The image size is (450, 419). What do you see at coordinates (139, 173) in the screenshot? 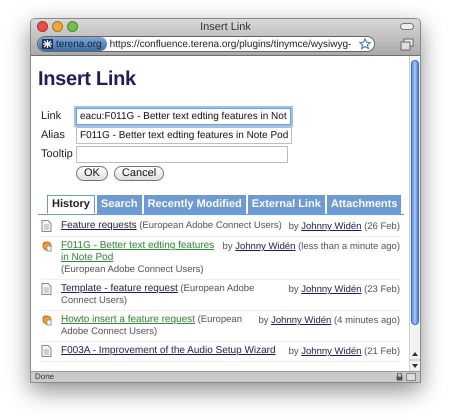
I see `dialog-button: Cancel` at bounding box center [139, 173].